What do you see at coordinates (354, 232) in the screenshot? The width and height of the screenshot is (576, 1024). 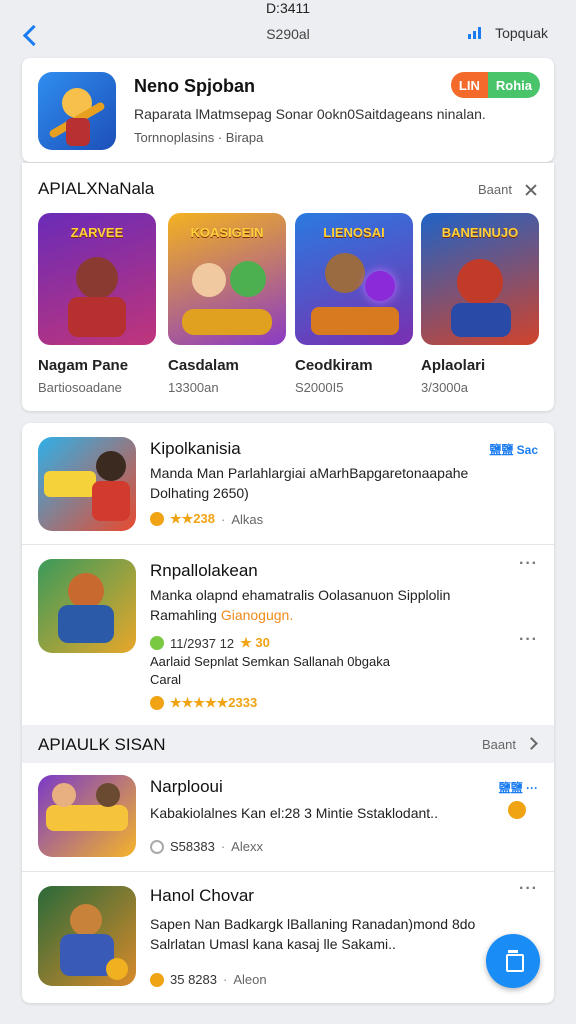 I see `tile-banner-text: LIENOSAI` at bounding box center [354, 232].